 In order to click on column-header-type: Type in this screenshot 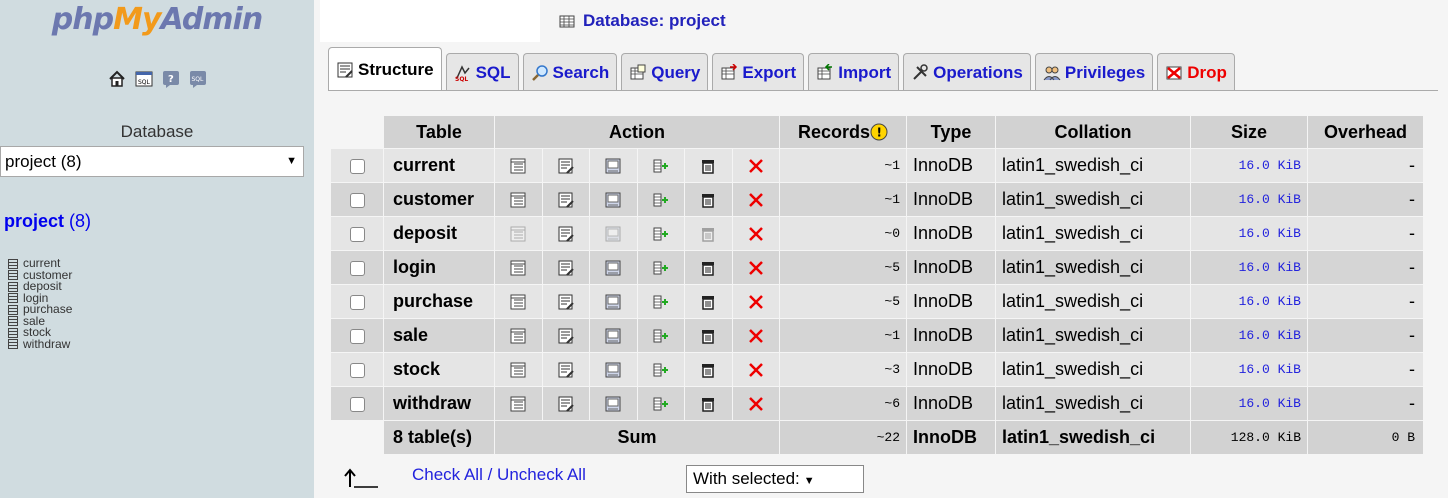, I will do `click(951, 132)`.